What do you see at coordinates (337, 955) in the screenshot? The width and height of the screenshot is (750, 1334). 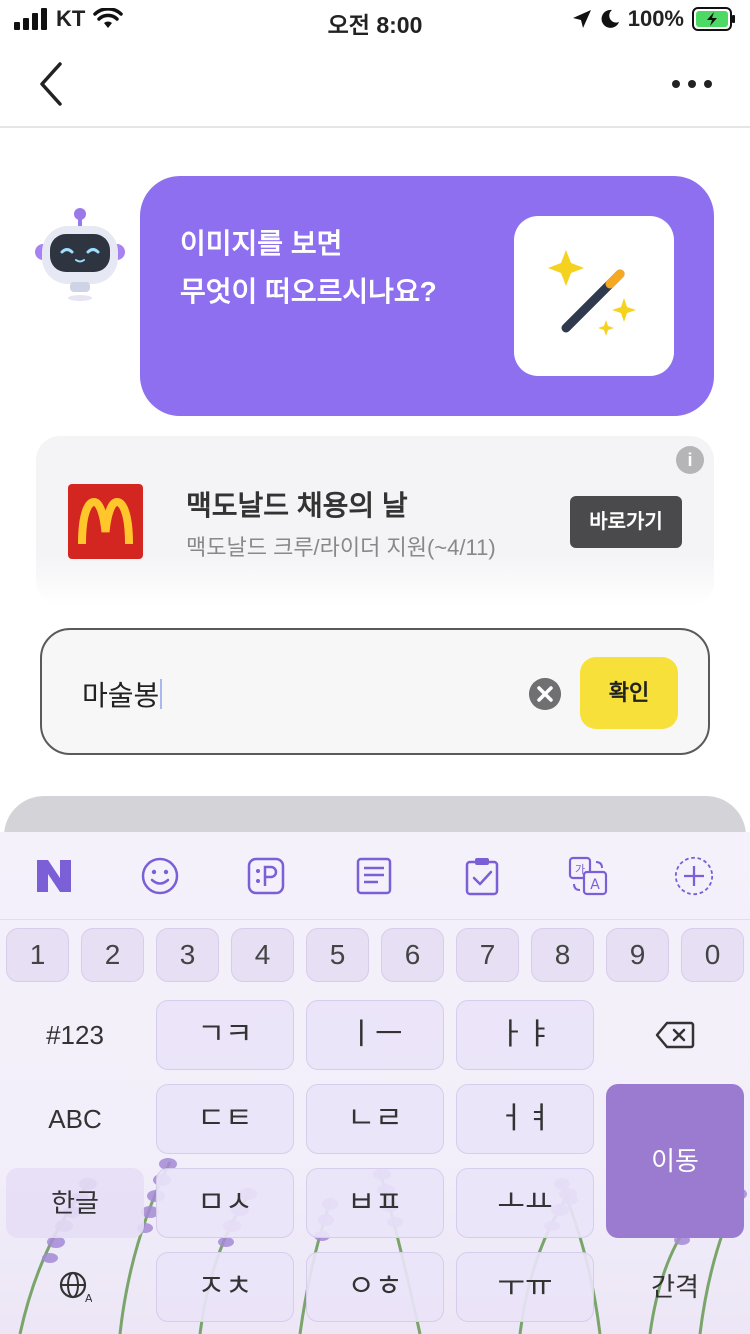 I see `key-5: 5` at bounding box center [337, 955].